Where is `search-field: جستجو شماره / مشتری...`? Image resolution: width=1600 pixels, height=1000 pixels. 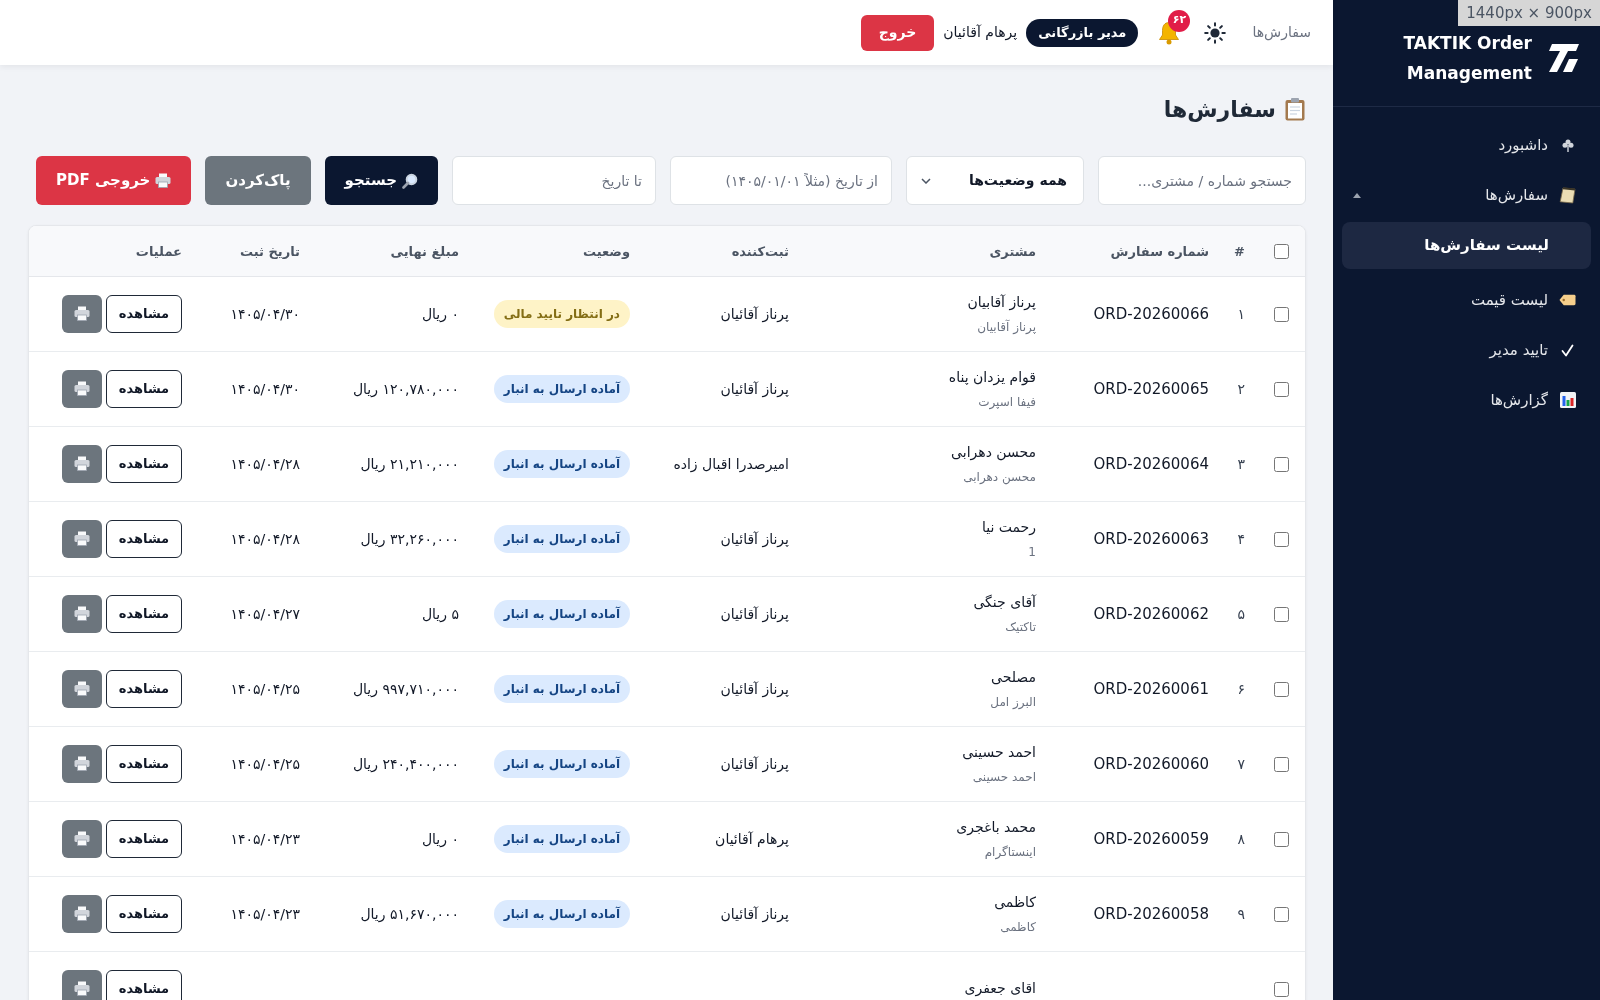 search-field: جستجو شماره / مشتری... is located at coordinates (1202, 180).